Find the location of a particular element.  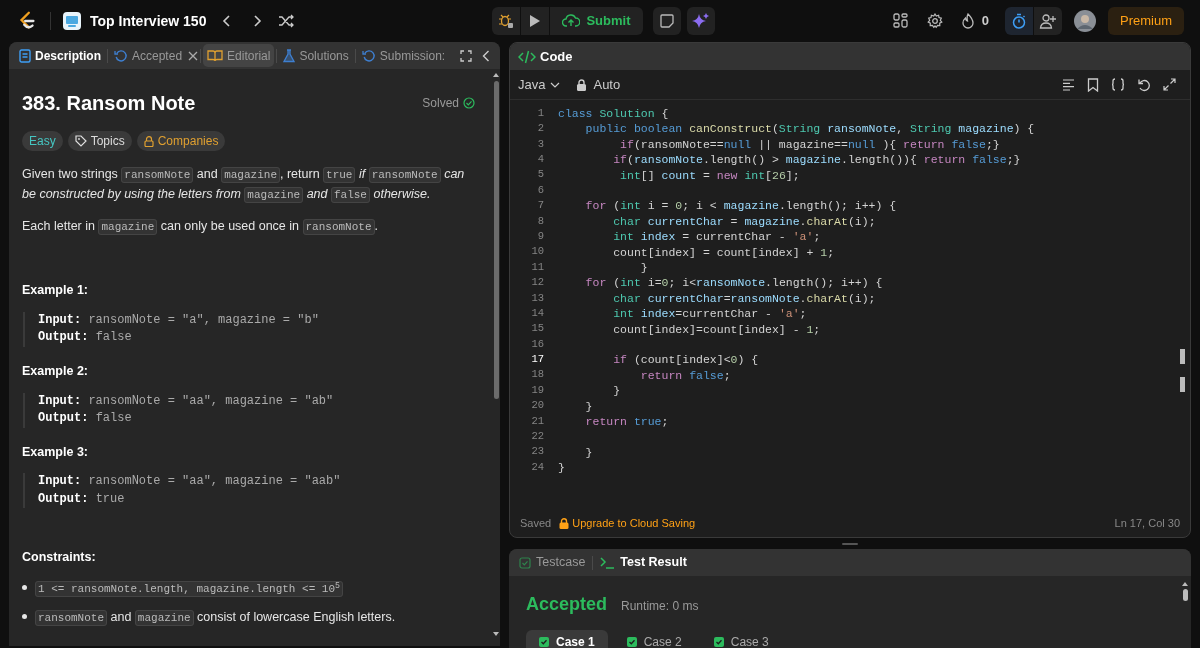

premium-button: Premium is located at coordinates (1146, 21).